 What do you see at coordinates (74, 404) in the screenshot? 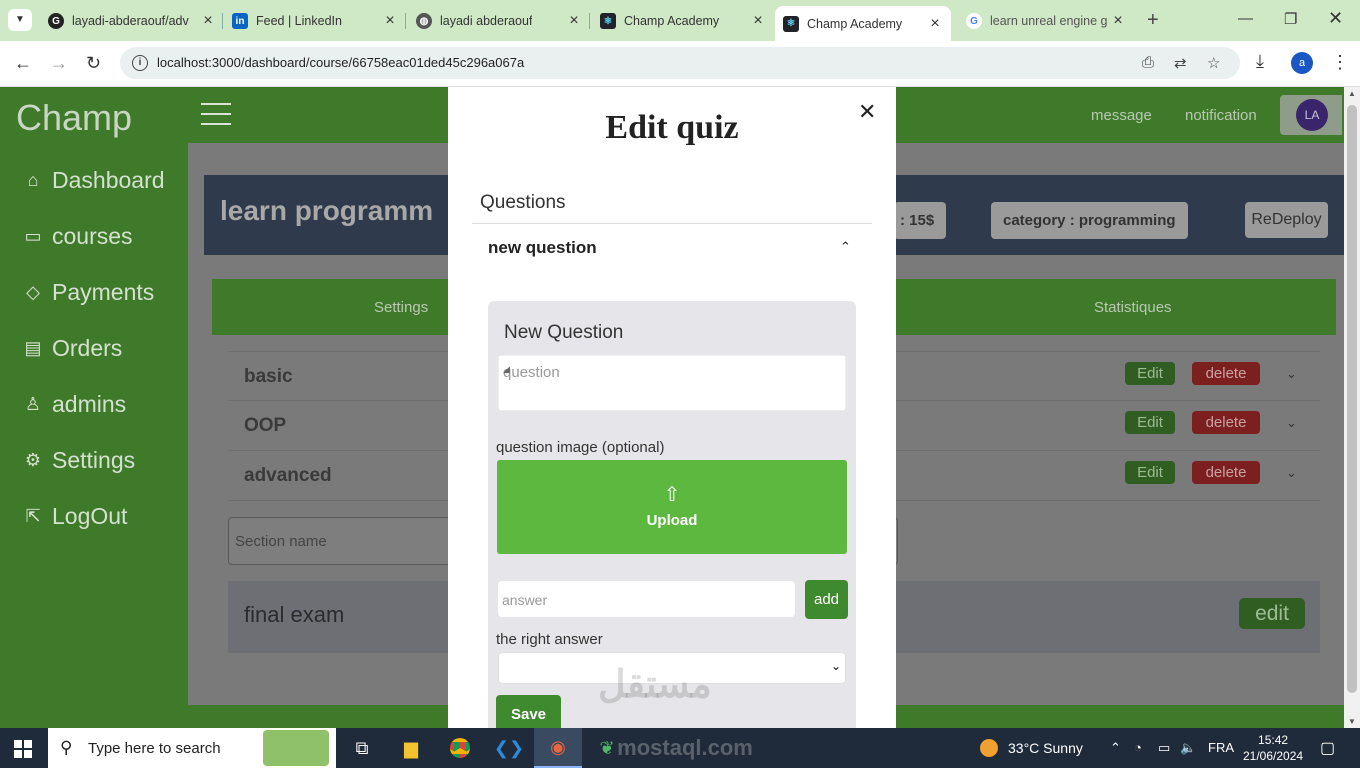
I see `sidebar-item-admins: ♙ admins` at bounding box center [74, 404].